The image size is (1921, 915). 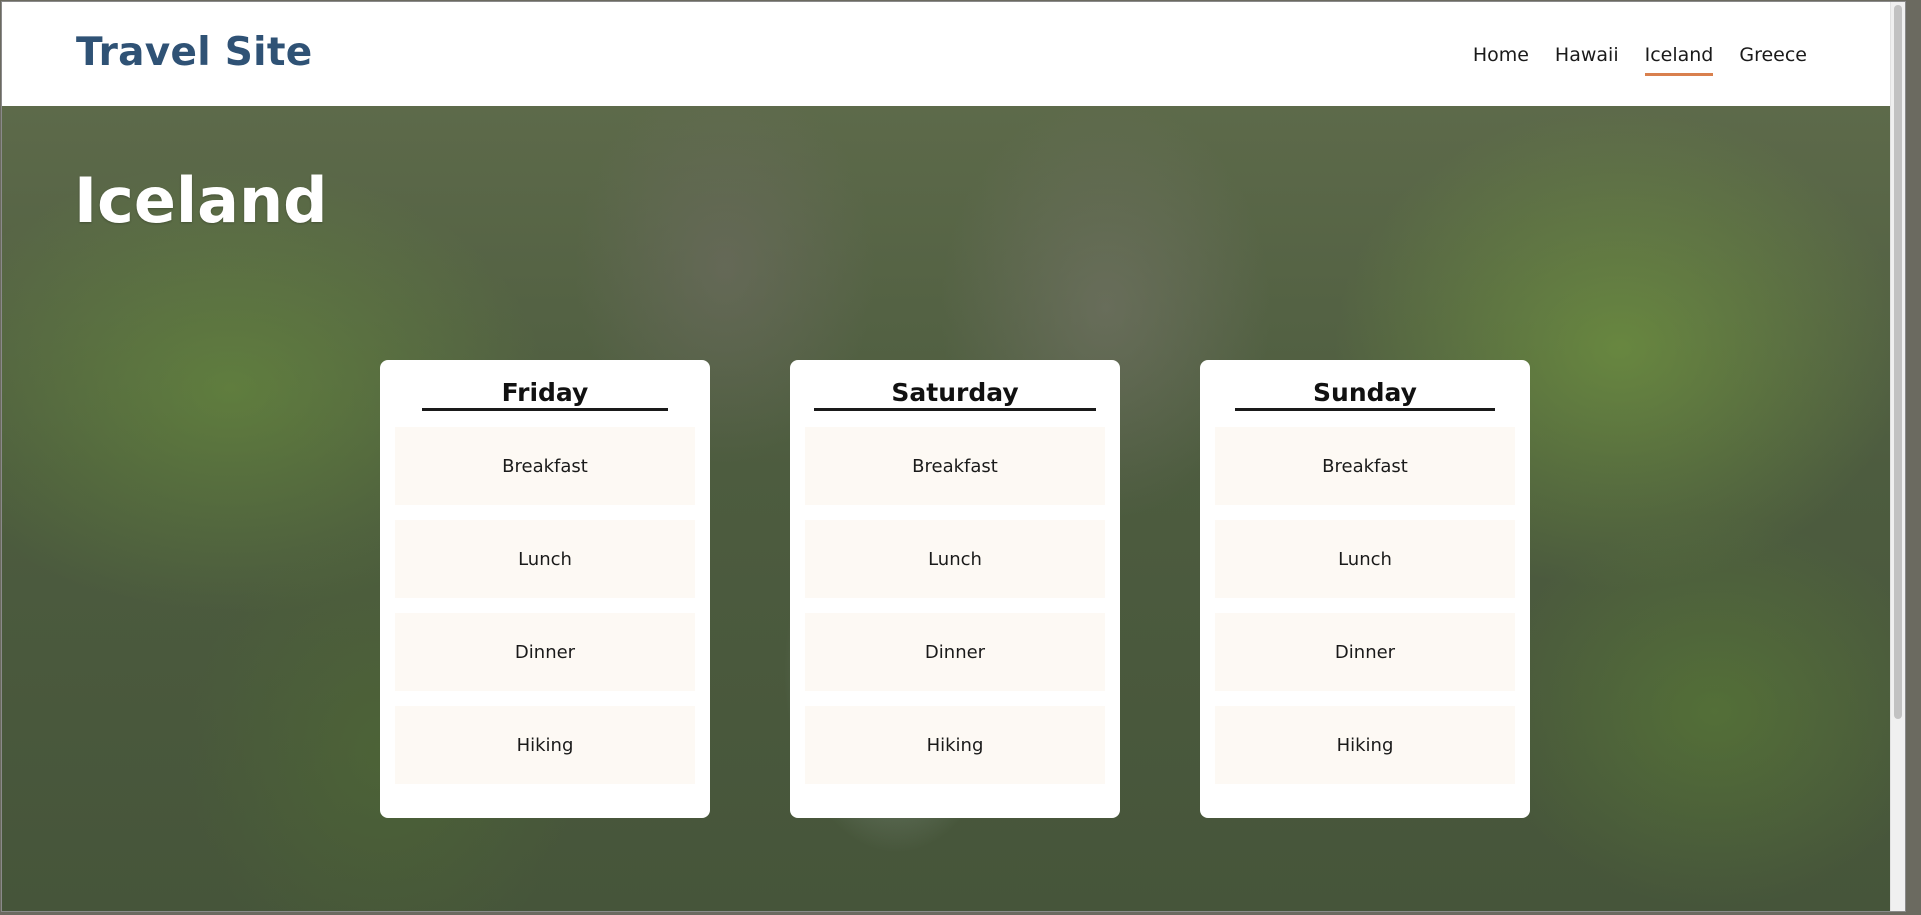 What do you see at coordinates (955, 392) in the screenshot?
I see `day-heading: Saturday` at bounding box center [955, 392].